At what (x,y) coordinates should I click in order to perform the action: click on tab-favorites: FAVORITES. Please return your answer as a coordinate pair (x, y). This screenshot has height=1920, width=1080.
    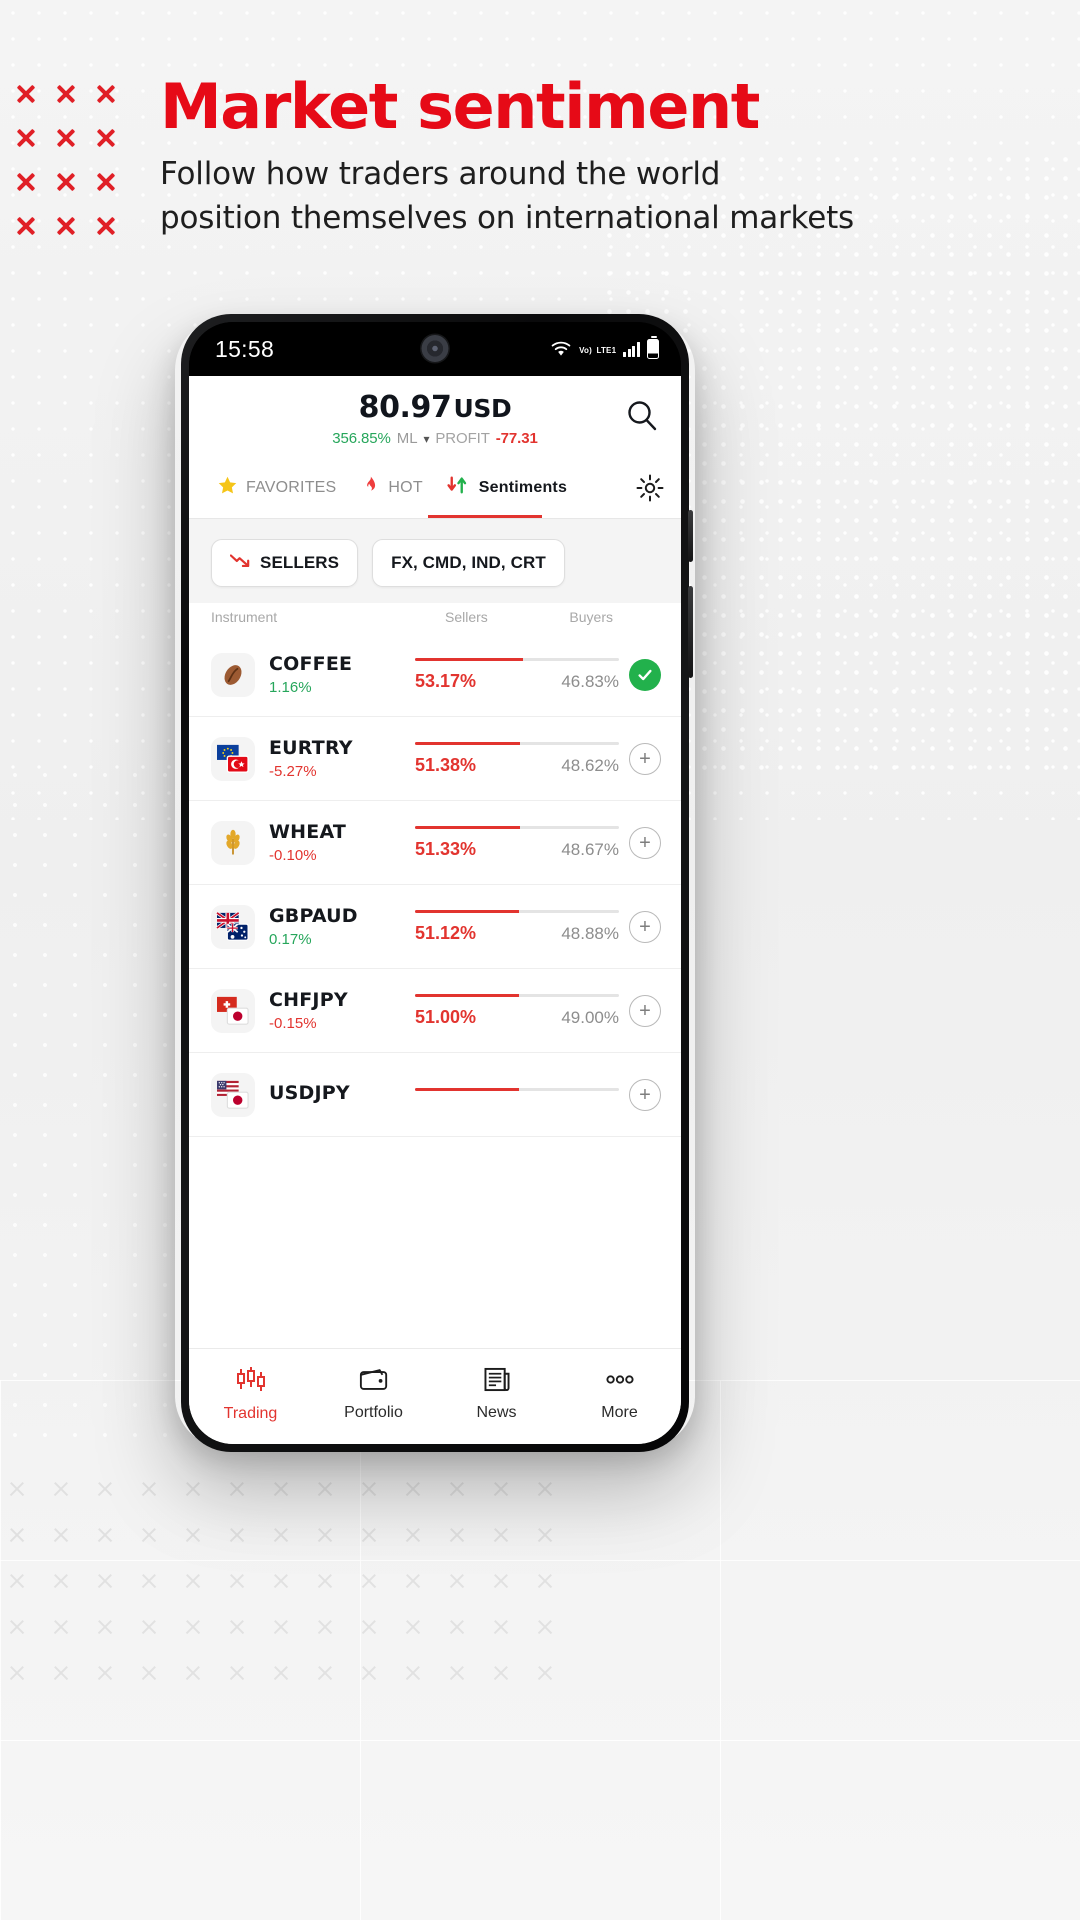
    Looking at the image, I should click on (276, 487).